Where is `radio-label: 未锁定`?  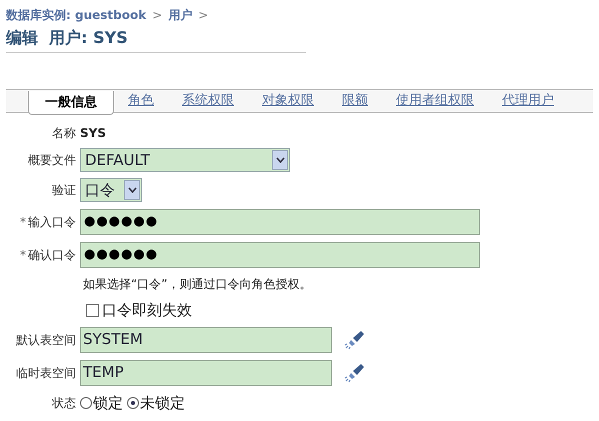
radio-label: 未锁定 is located at coordinates (162, 403).